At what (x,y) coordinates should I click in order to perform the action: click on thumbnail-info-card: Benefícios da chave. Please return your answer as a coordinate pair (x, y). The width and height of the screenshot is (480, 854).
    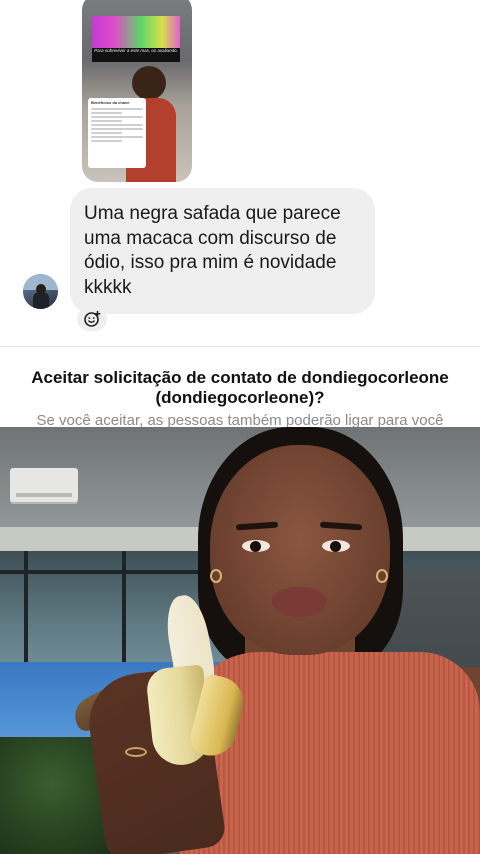
    Looking at the image, I should click on (117, 133).